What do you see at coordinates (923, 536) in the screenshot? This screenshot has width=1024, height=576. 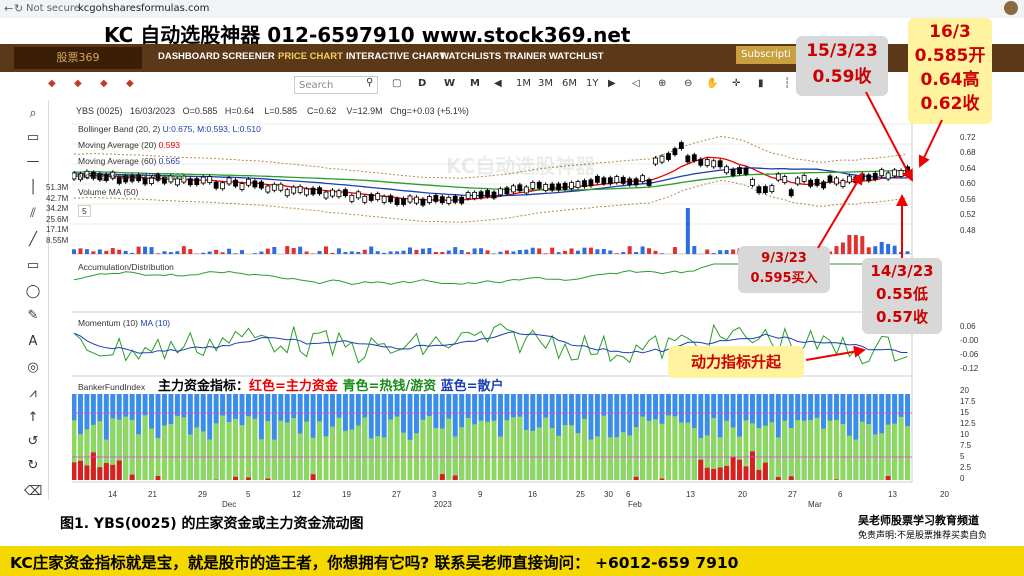 I see `disclaimer: 免责声明:不是股票推荐买卖自负` at bounding box center [923, 536].